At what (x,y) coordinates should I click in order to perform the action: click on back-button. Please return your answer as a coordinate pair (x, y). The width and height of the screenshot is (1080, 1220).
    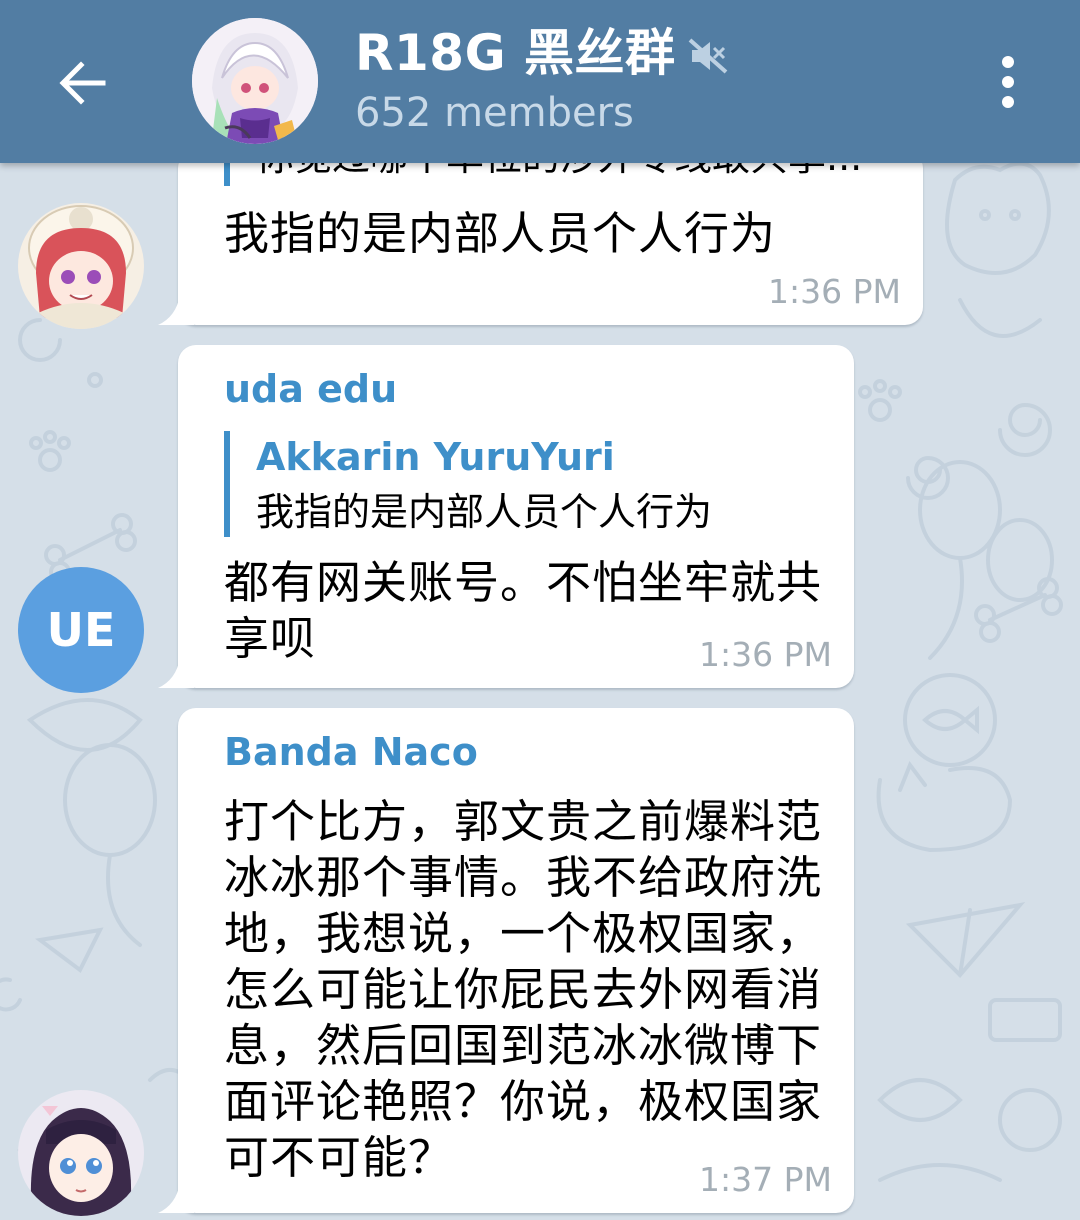
    Looking at the image, I should click on (83, 83).